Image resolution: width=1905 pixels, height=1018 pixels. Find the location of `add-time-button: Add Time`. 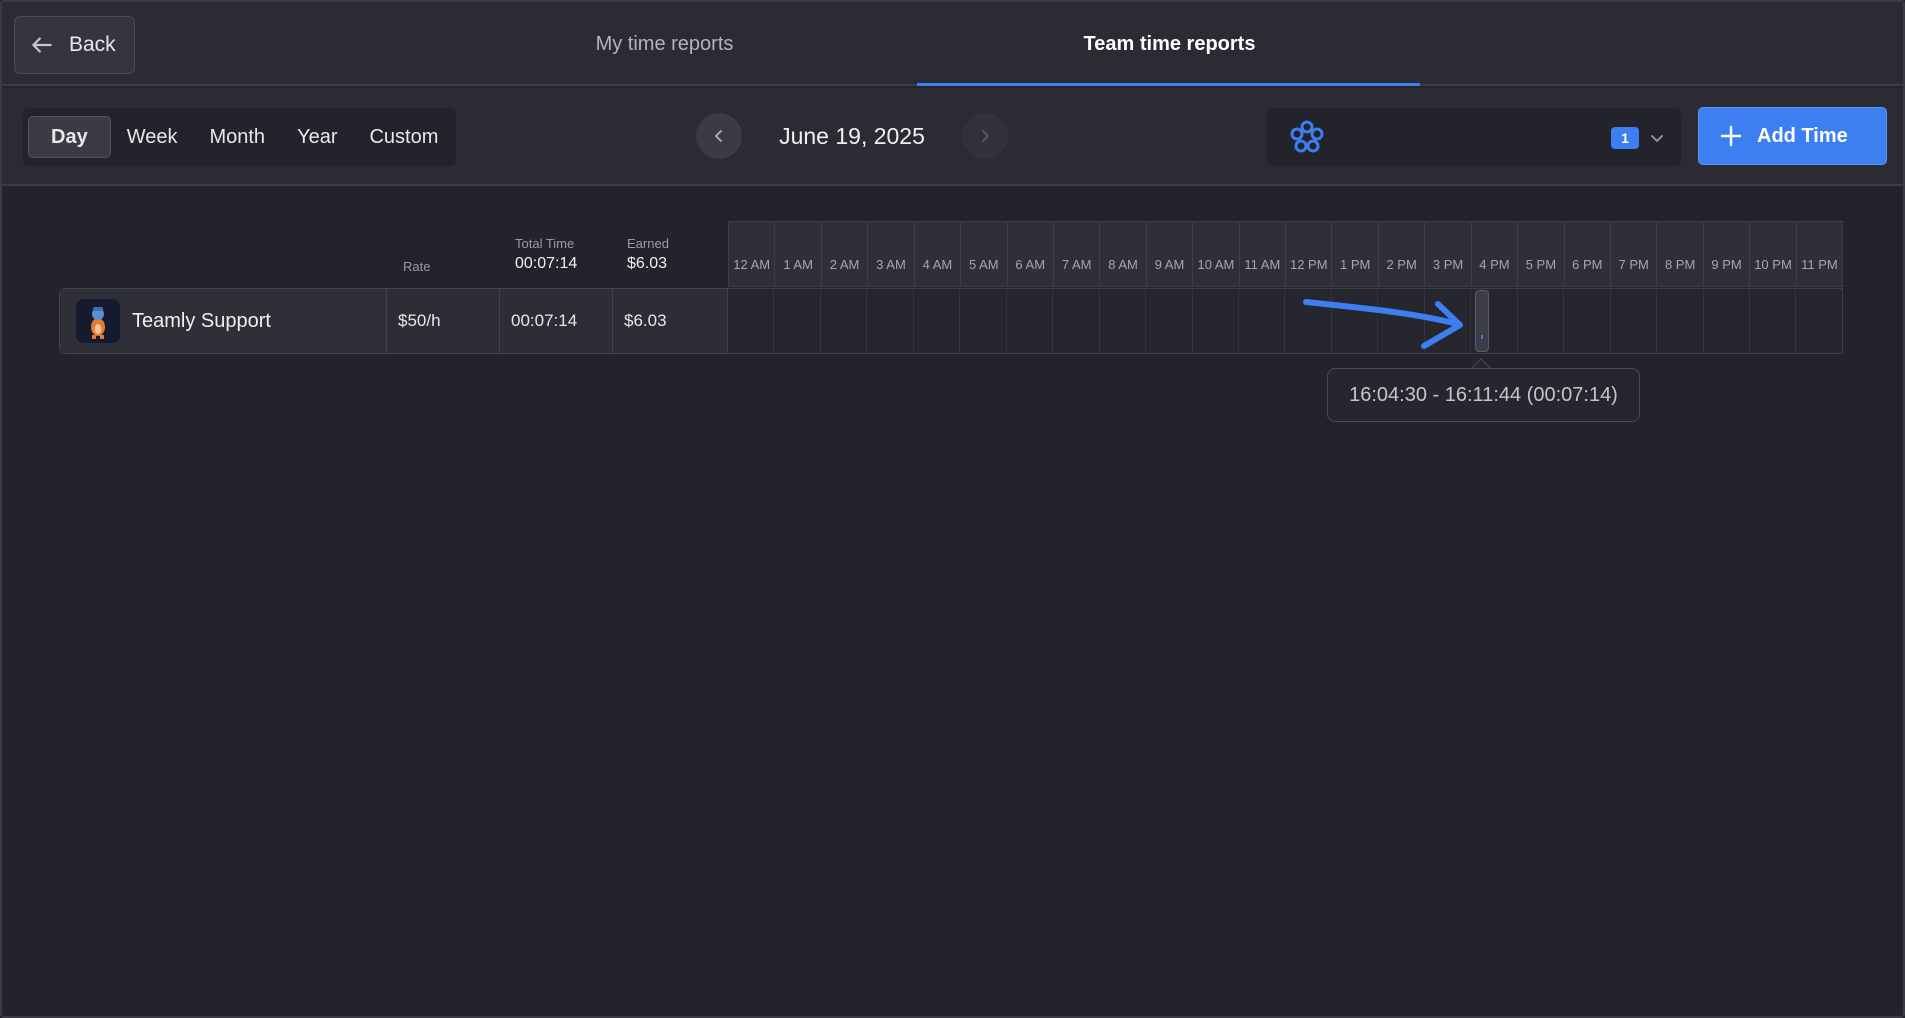

add-time-button: Add Time is located at coordinates (1792, 136).